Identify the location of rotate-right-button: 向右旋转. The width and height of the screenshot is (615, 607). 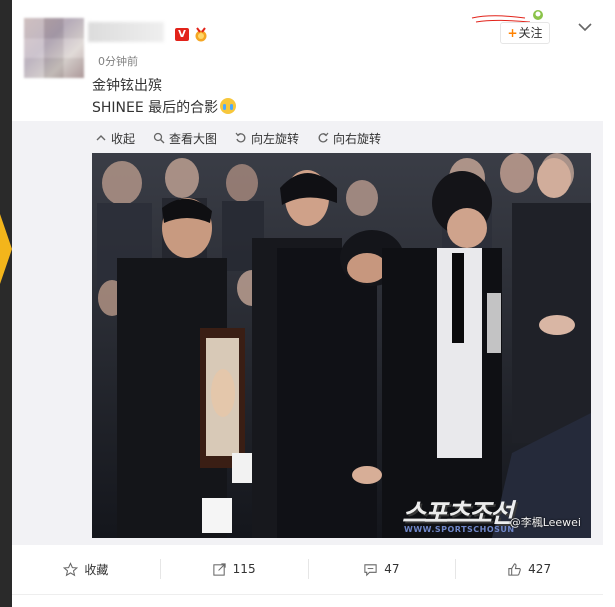
(349, 138).